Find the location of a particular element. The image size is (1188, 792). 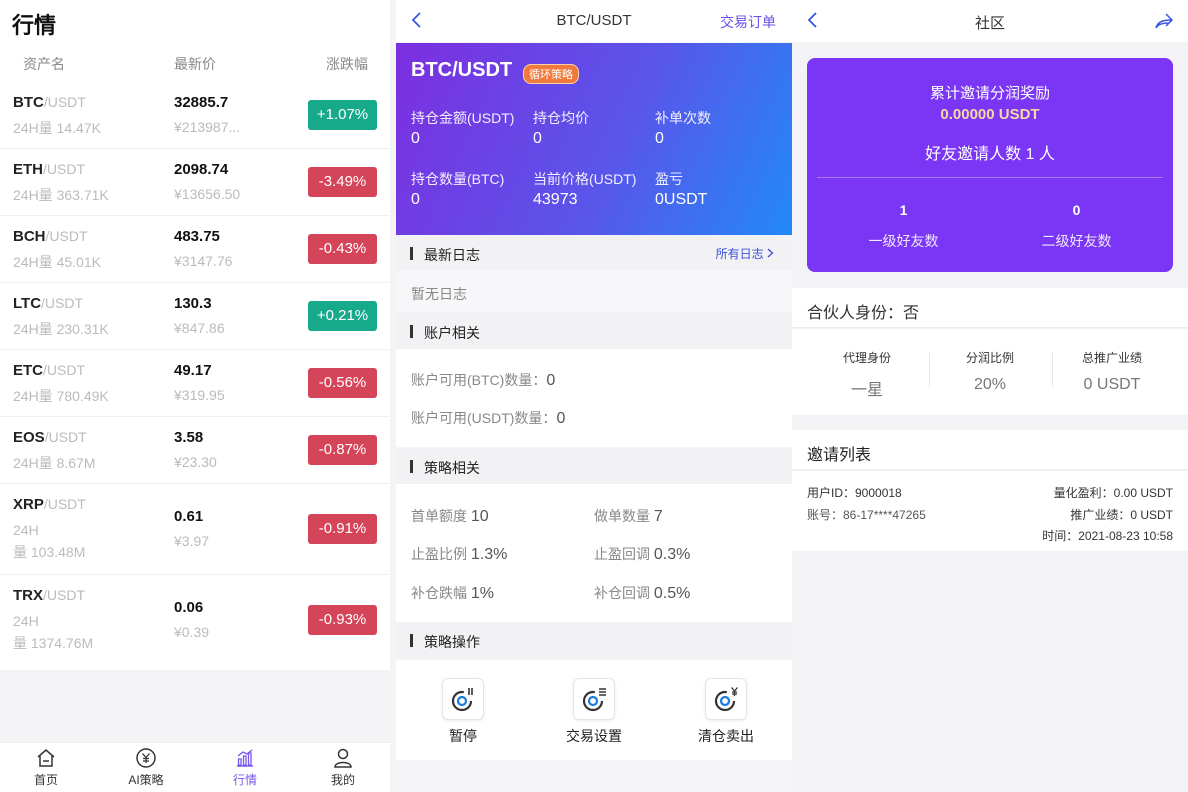

strategy-item: 做单数量 7 is located at coordinates (628, 516).